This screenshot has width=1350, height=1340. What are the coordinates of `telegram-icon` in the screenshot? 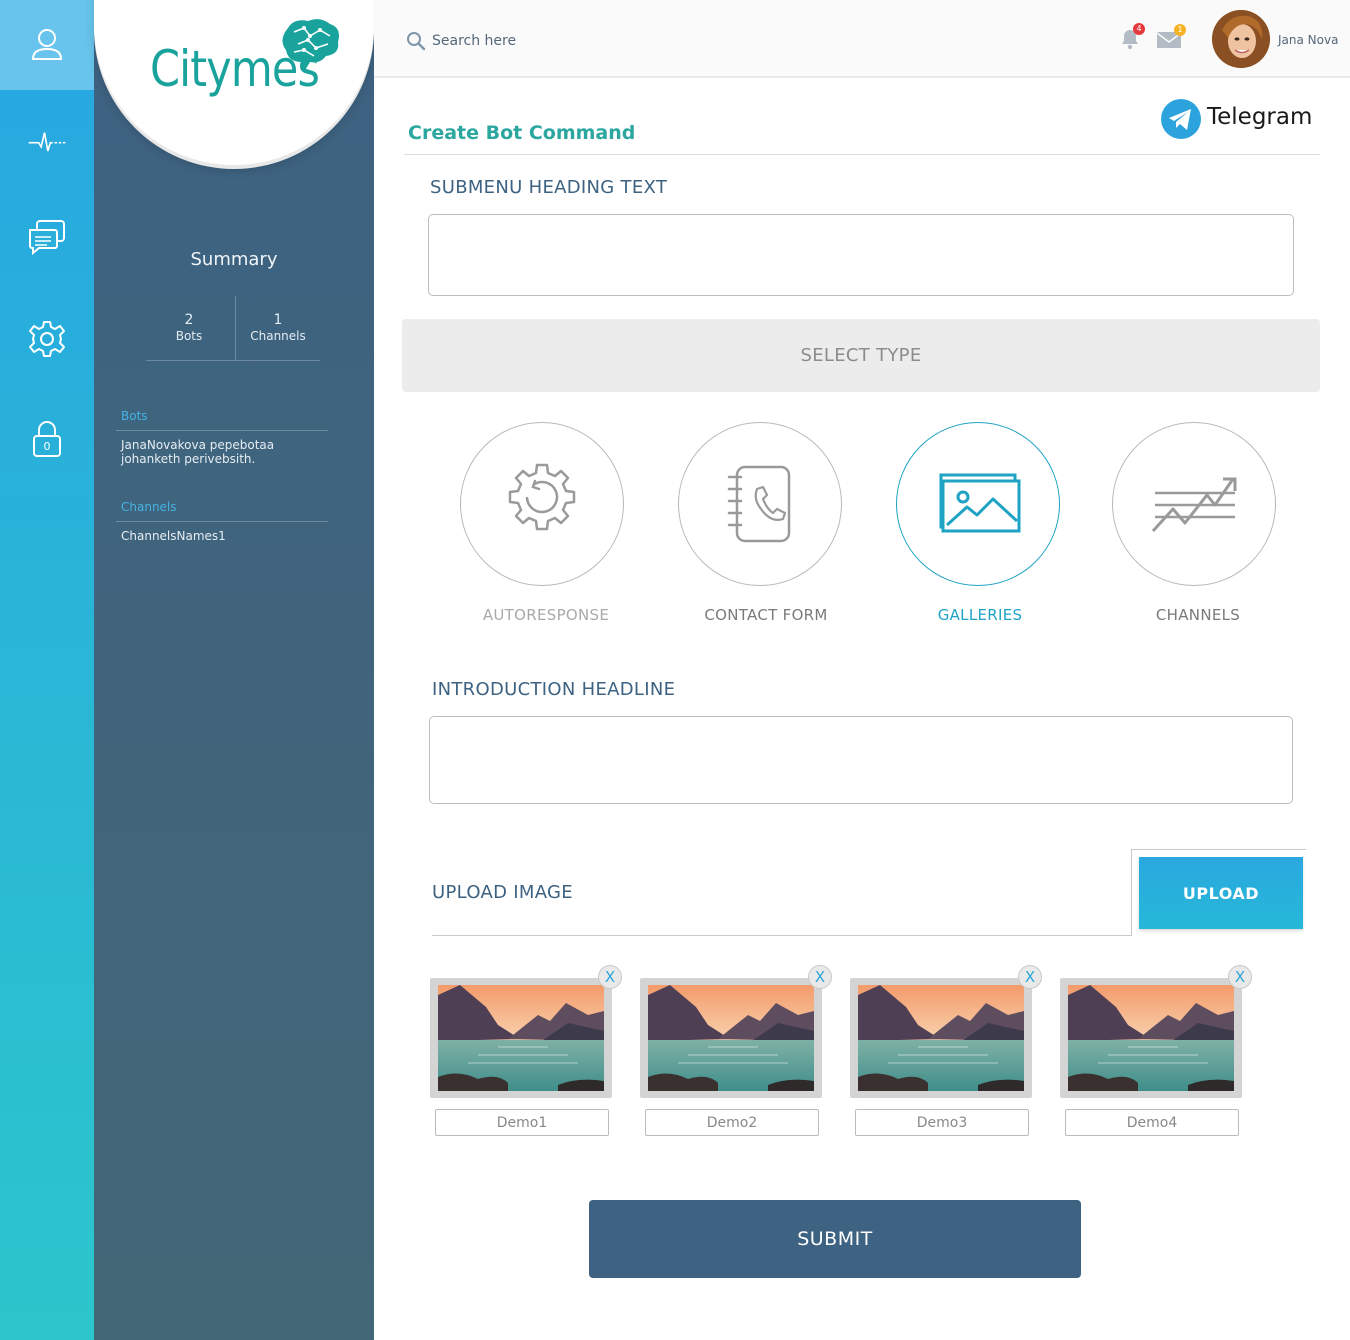 It's located at (1181, 119).